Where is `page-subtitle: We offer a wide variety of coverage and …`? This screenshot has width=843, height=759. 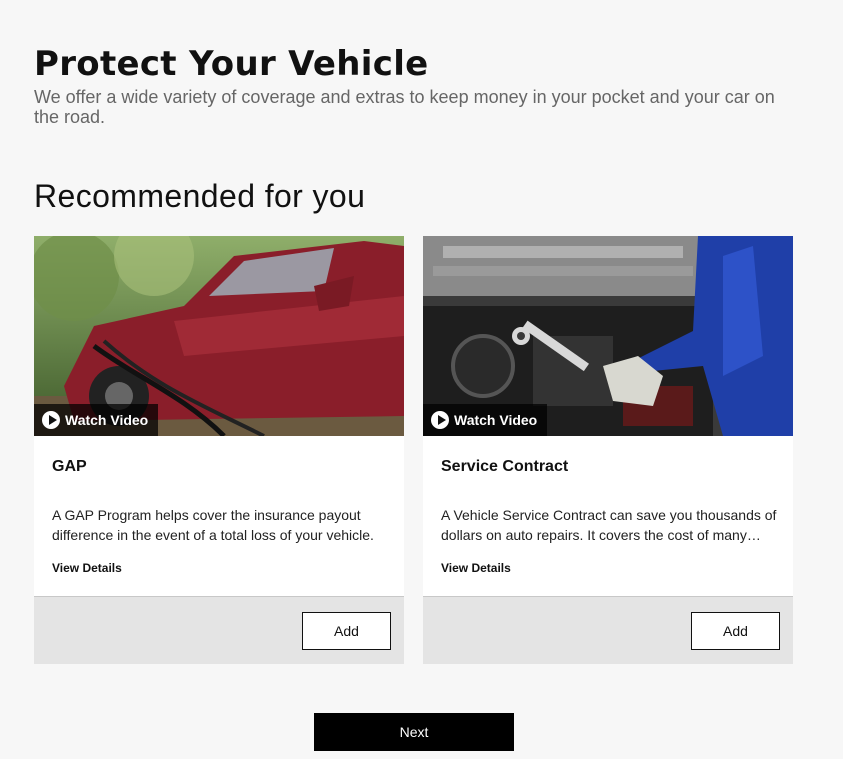 page-subtitle: We offer a wide variety of coverage and … is located at coordinates (404, 107).